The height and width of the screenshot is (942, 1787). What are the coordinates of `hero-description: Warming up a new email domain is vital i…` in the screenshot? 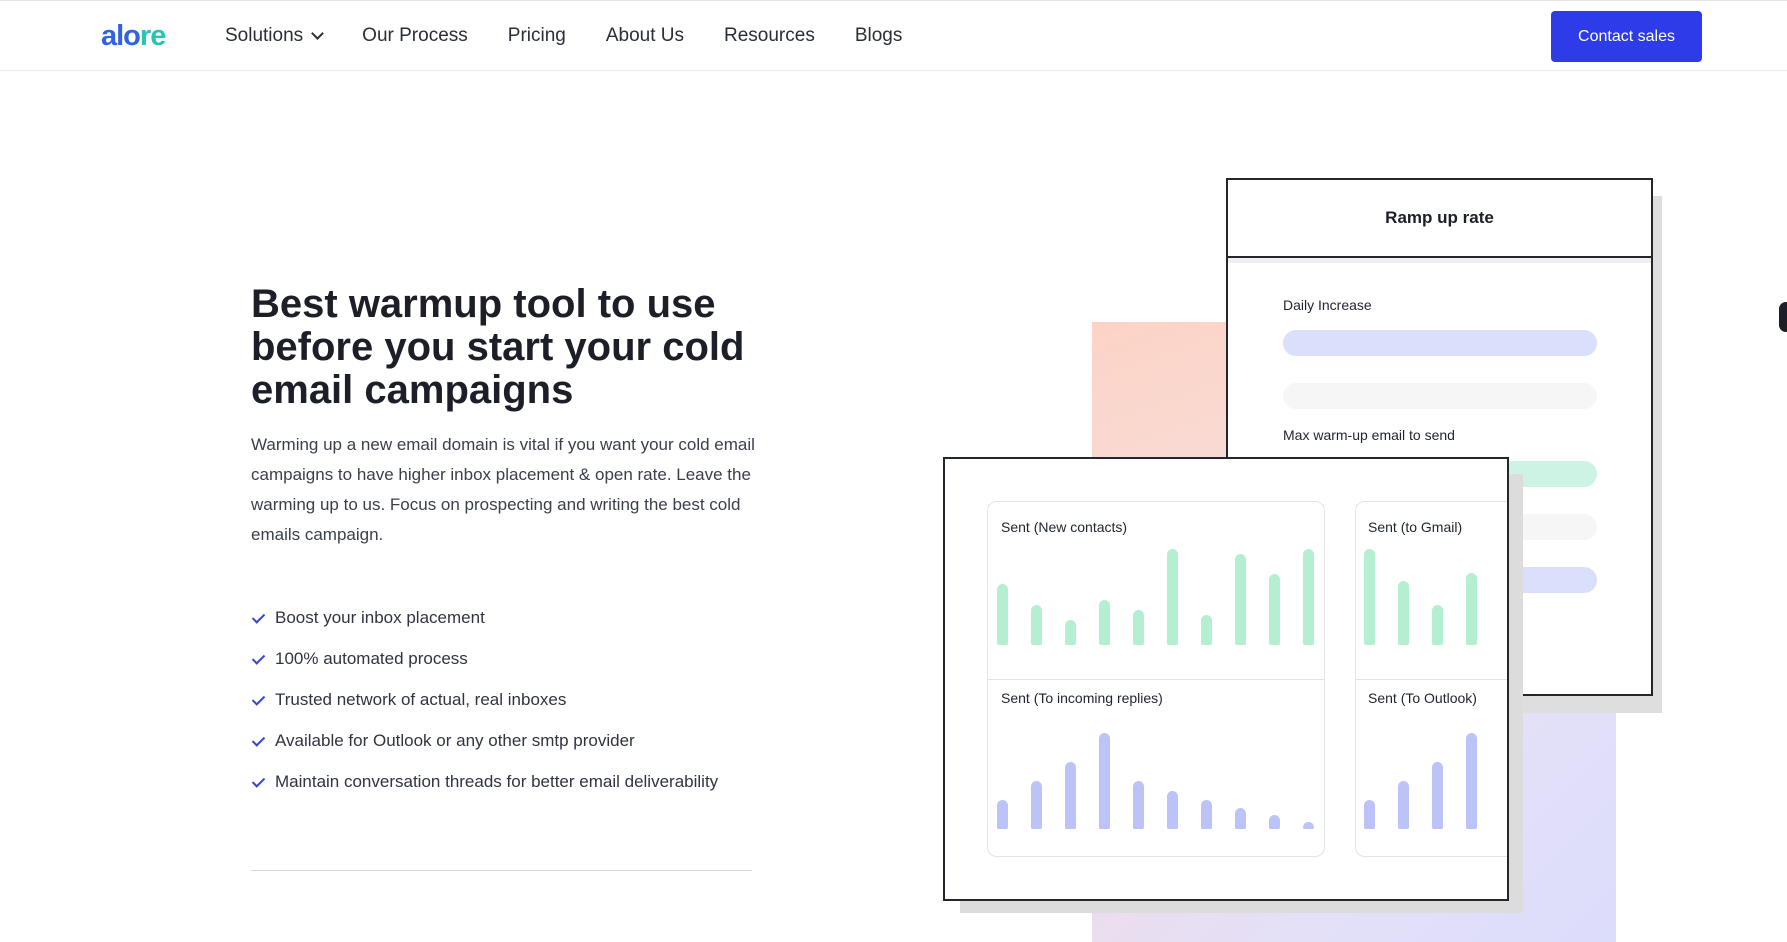 It's located at (503, 489).